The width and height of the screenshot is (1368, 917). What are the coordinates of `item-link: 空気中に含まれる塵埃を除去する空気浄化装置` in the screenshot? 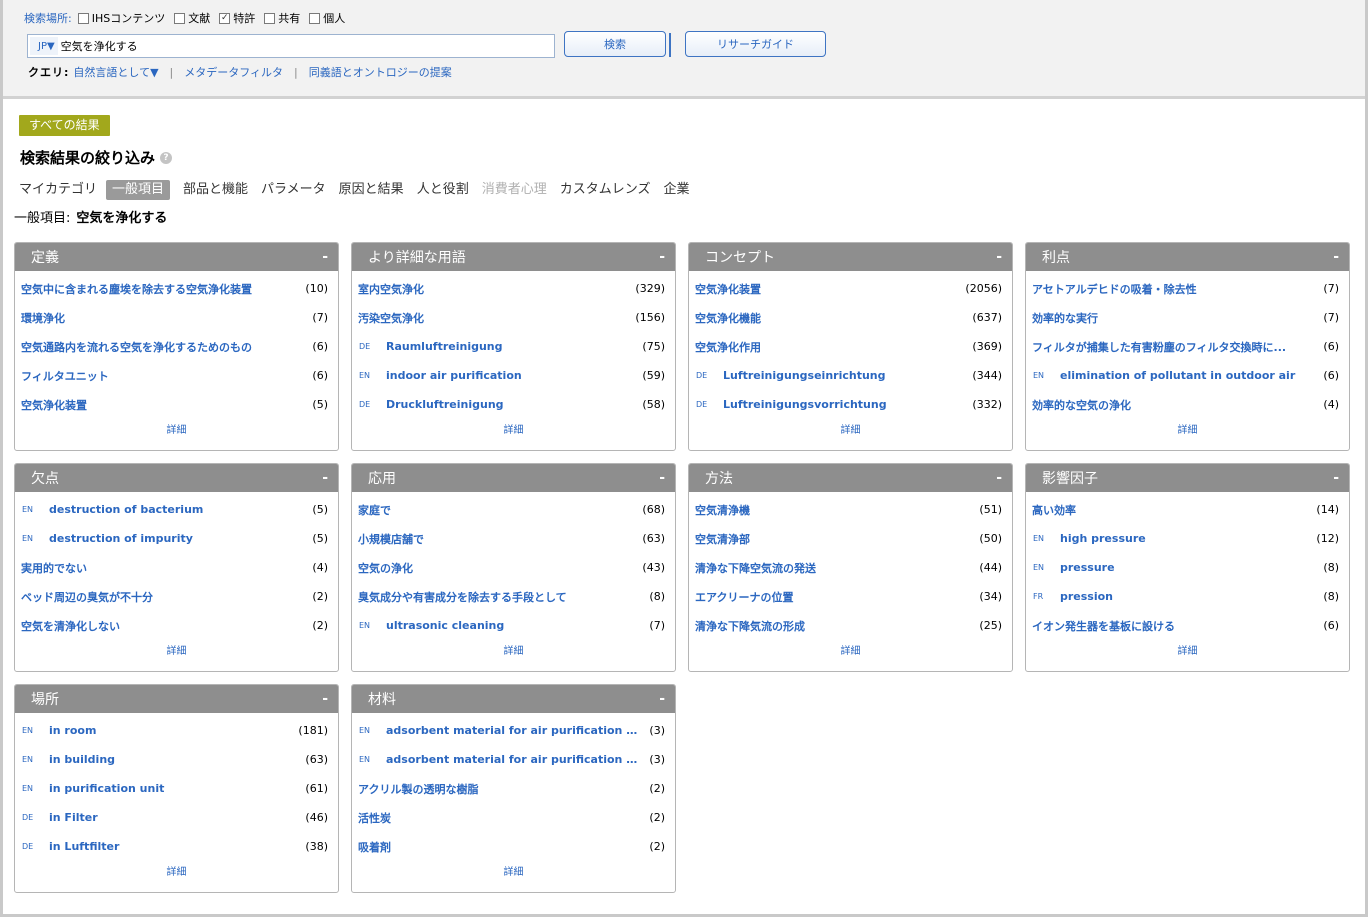 It's located at (160, 289).